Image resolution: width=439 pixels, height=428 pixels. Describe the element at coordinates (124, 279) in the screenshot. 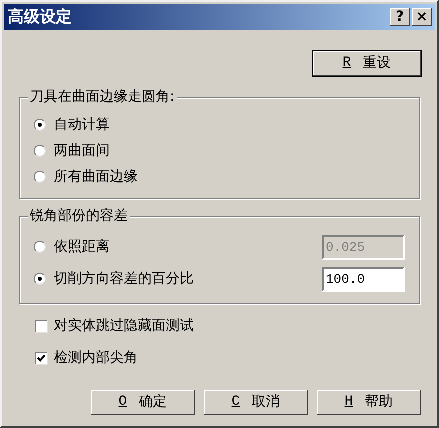

I see `radio-label: 切削方向容差的百分比` at that location.